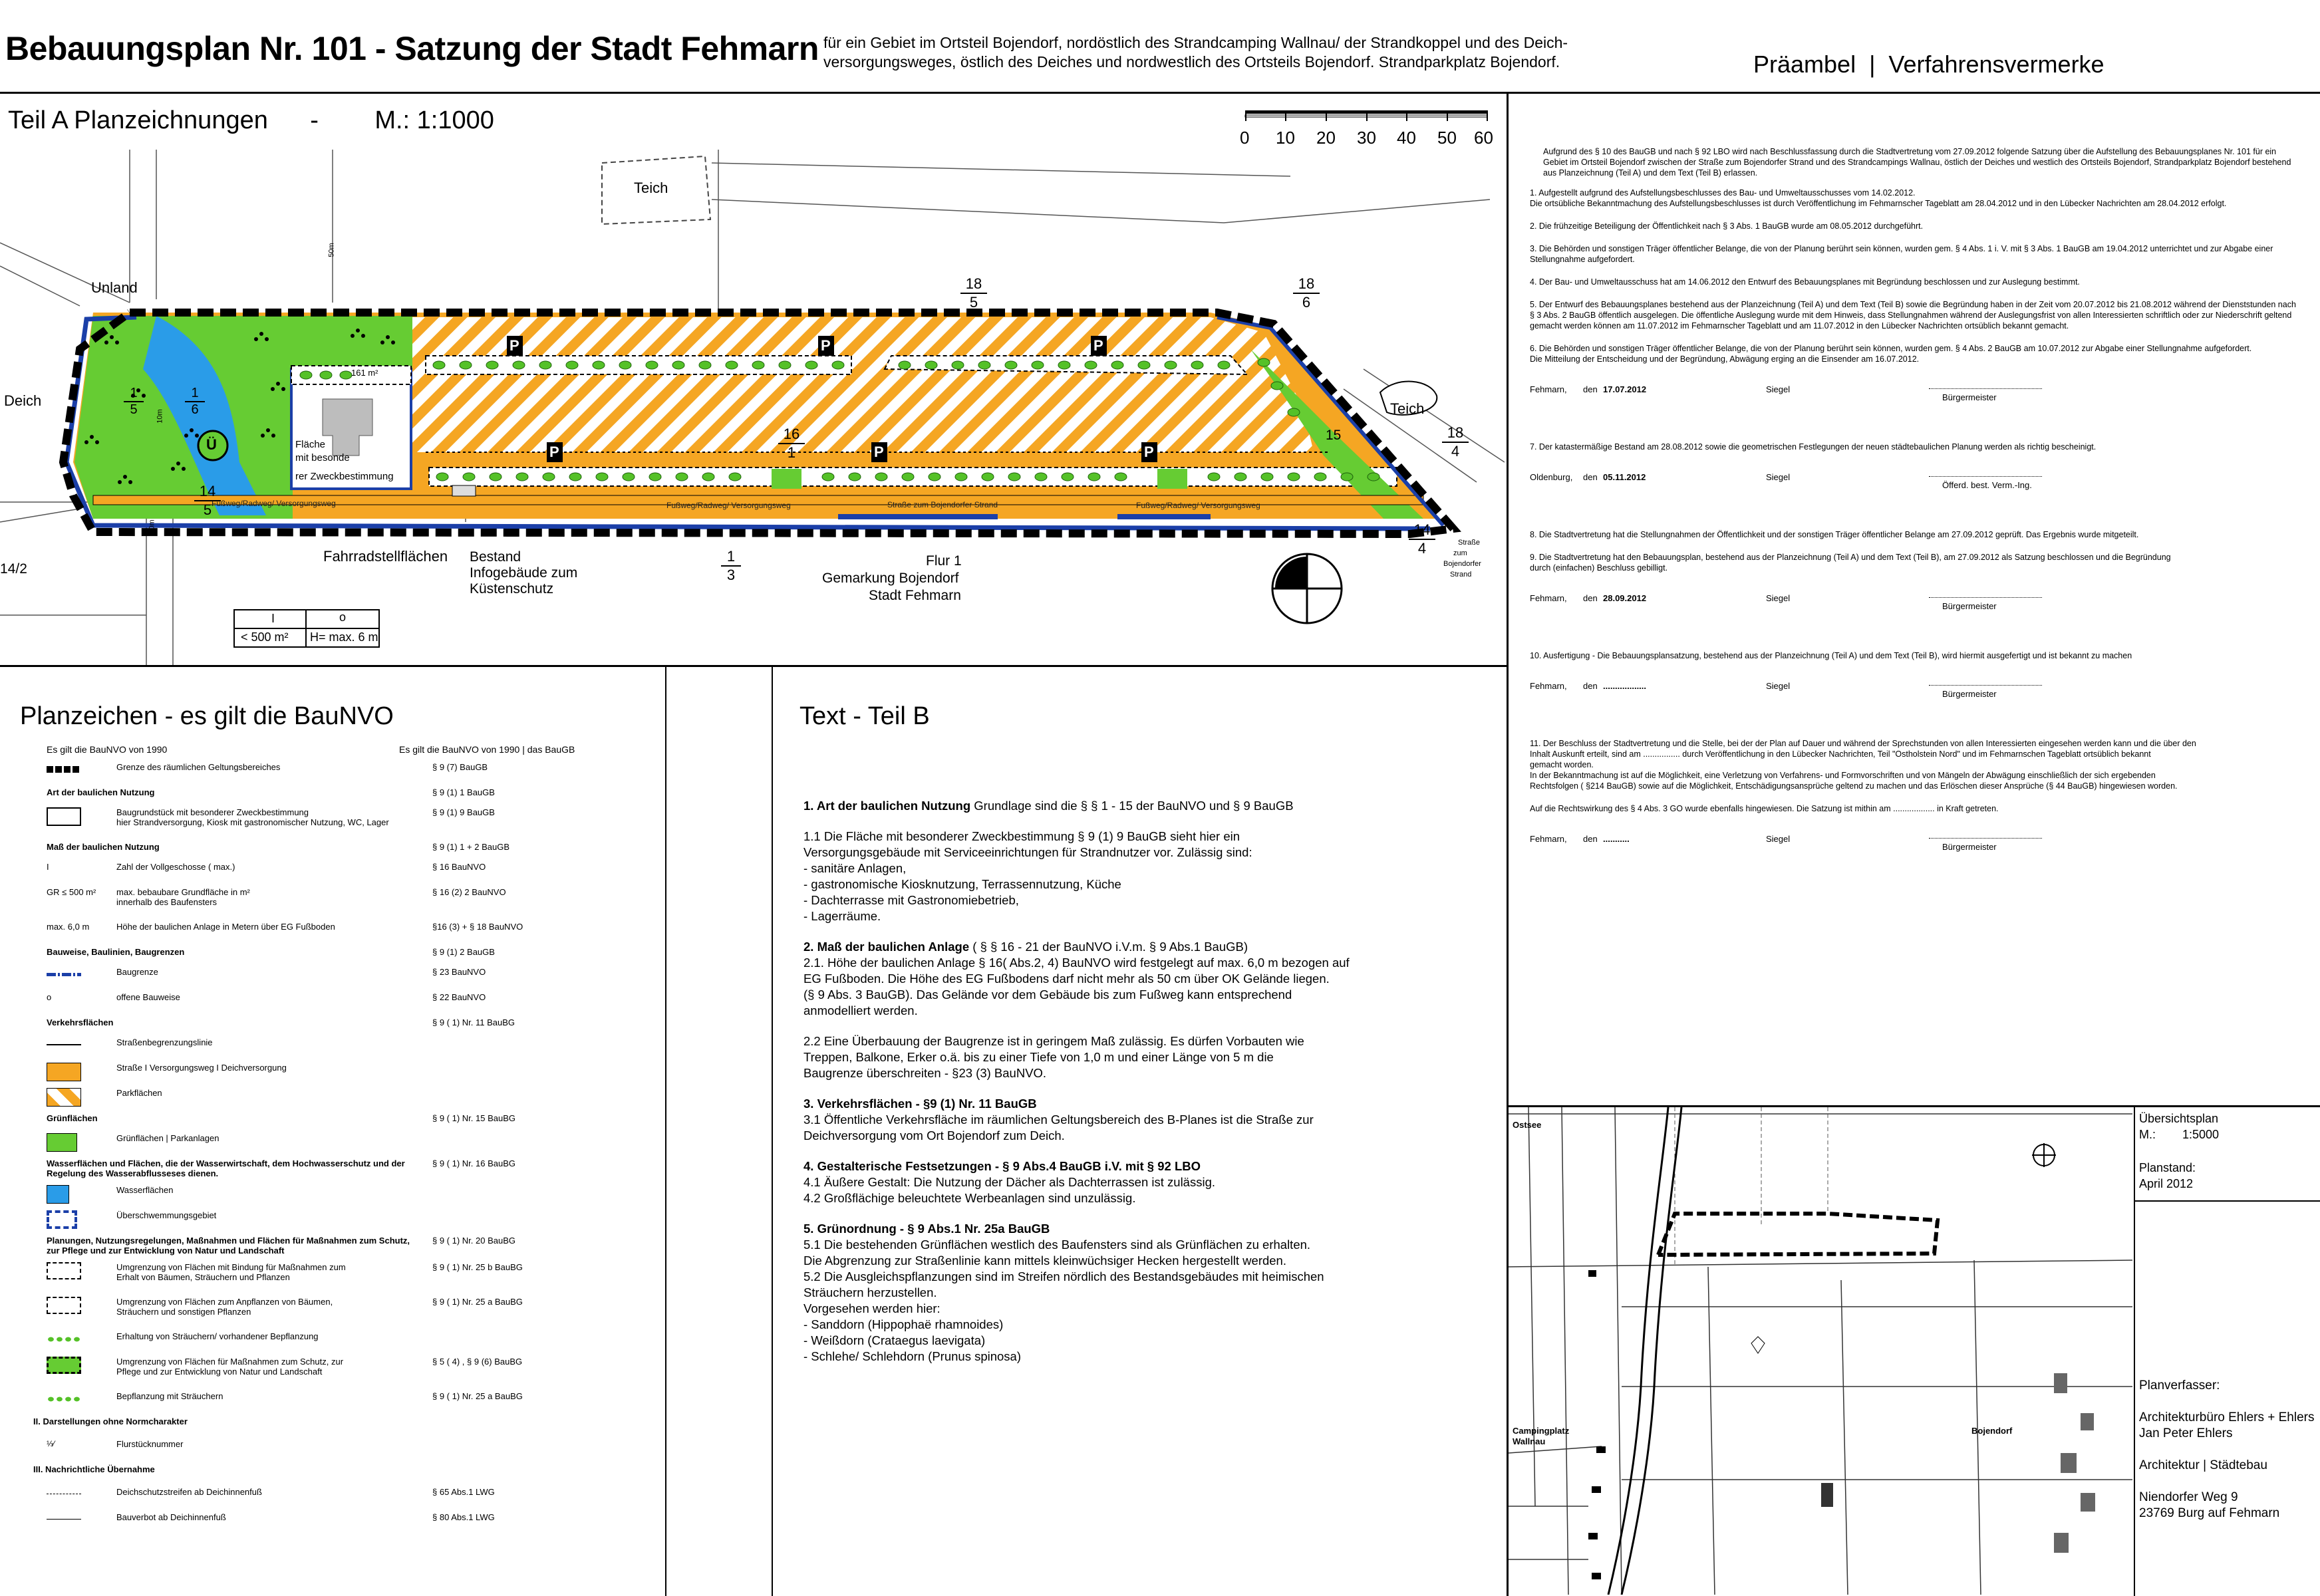 This screenshot has height=1596, width=2320. I want to click on parcel-num: 18, so click(1306, 284).